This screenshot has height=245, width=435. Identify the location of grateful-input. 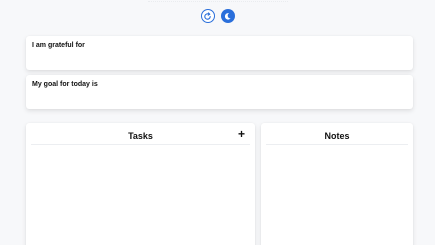
(219, 59).